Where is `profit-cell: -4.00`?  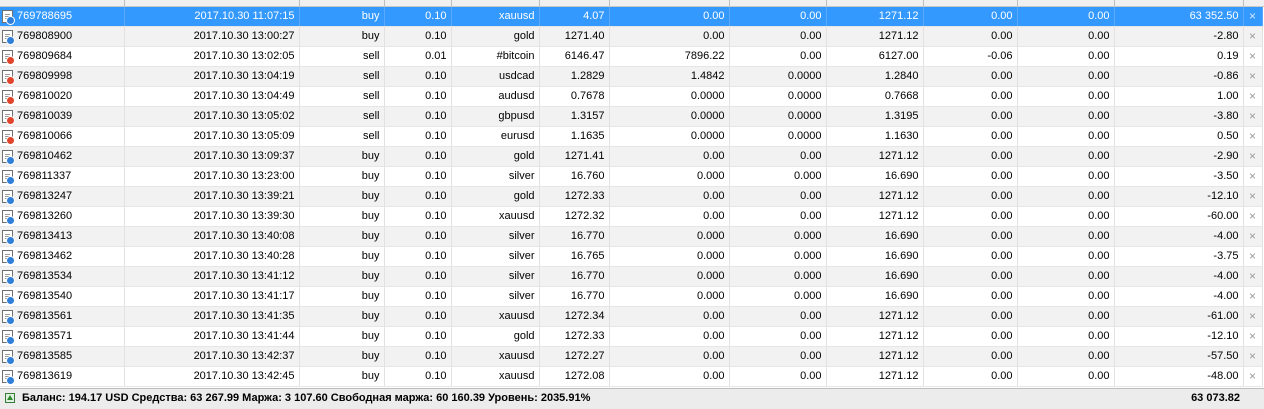
profit-cell: -4.00 is located at coordinates (1179, 296).